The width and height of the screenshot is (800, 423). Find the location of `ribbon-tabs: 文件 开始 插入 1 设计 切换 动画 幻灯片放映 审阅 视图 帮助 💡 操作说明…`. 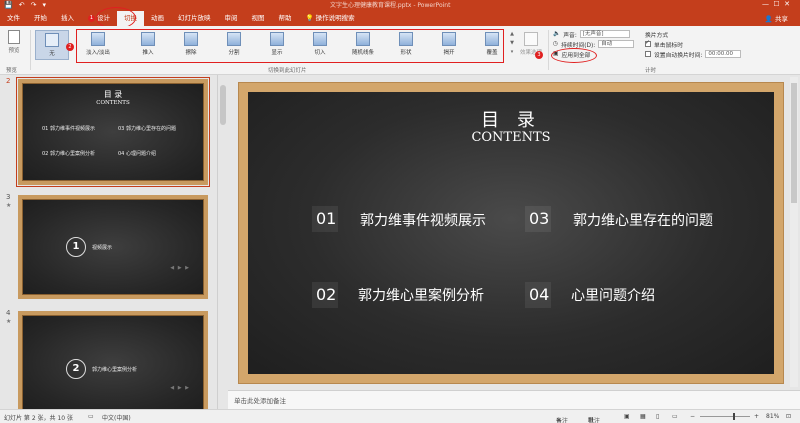

ribbon-tabs: 文件 开始 插入 1 设计 切换 动画 幻灯片放映 审阅 视图 帮助 💡 操作说明… is located at coordinates (181, 18).